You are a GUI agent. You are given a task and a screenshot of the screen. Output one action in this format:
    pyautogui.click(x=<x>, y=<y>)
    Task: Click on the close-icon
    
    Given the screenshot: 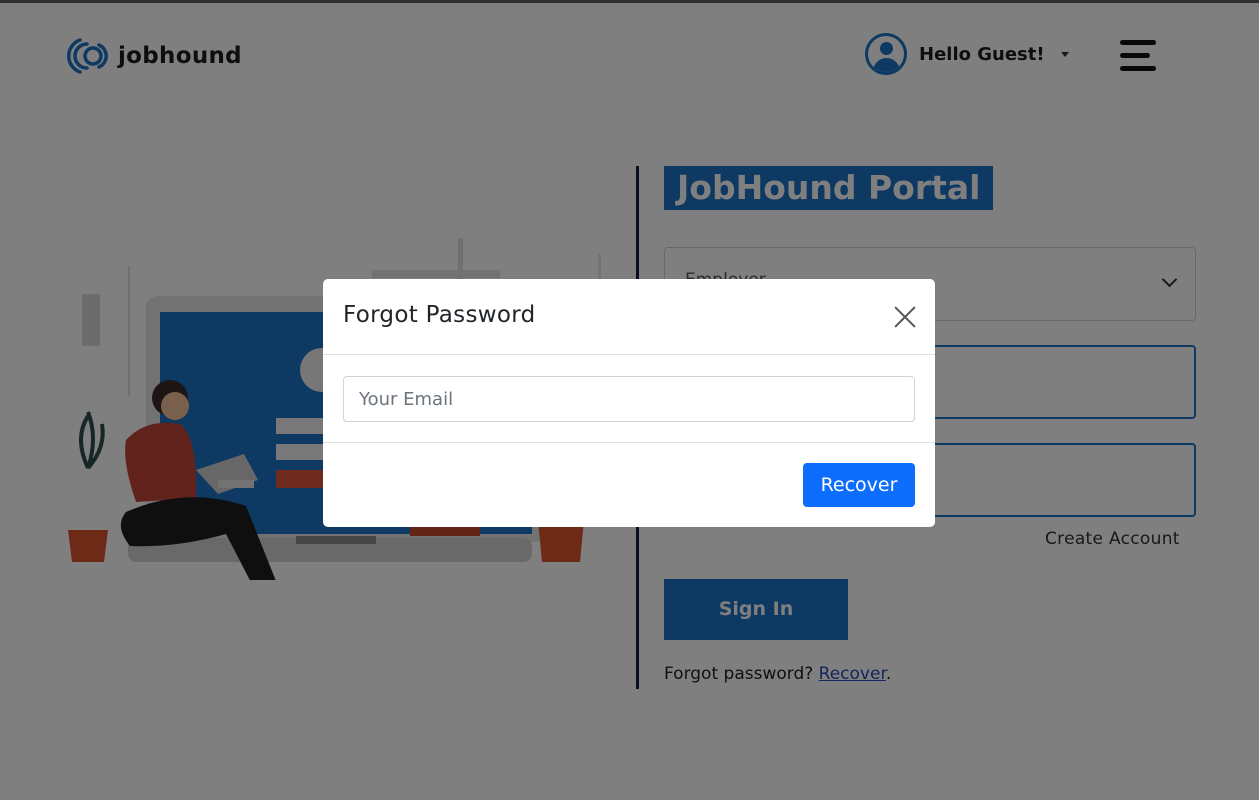 What is the action you would take?
    pyautogui.click(x=905, y=317)
    